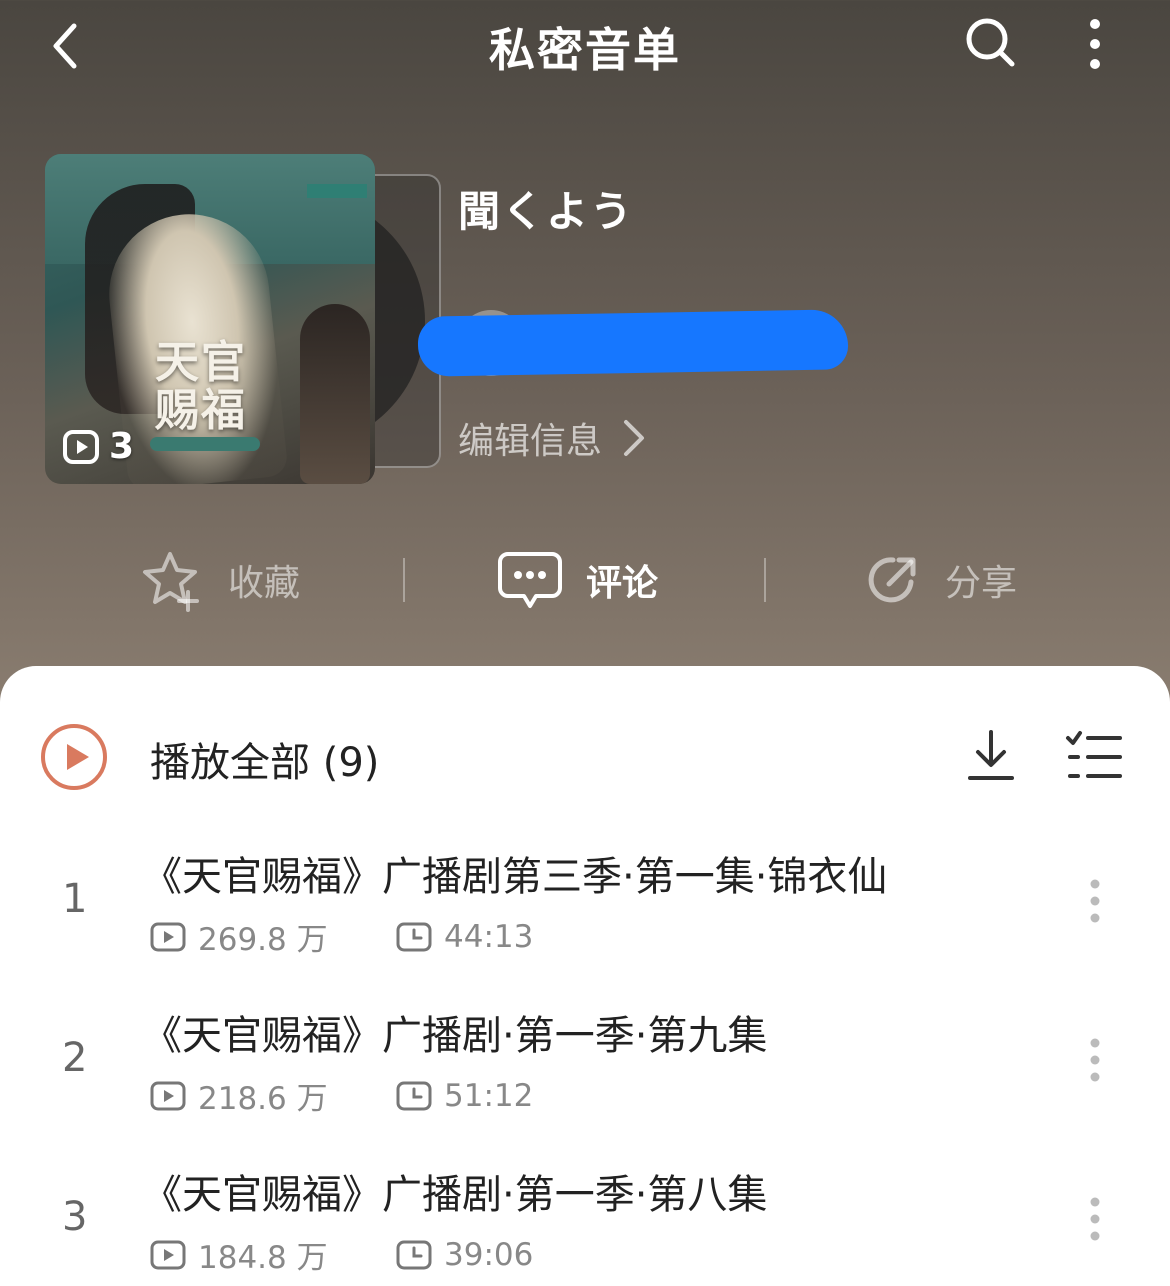 The image size is (1170, 1286). I want to click on track-plays: 269.8 万, so click(273, 936).